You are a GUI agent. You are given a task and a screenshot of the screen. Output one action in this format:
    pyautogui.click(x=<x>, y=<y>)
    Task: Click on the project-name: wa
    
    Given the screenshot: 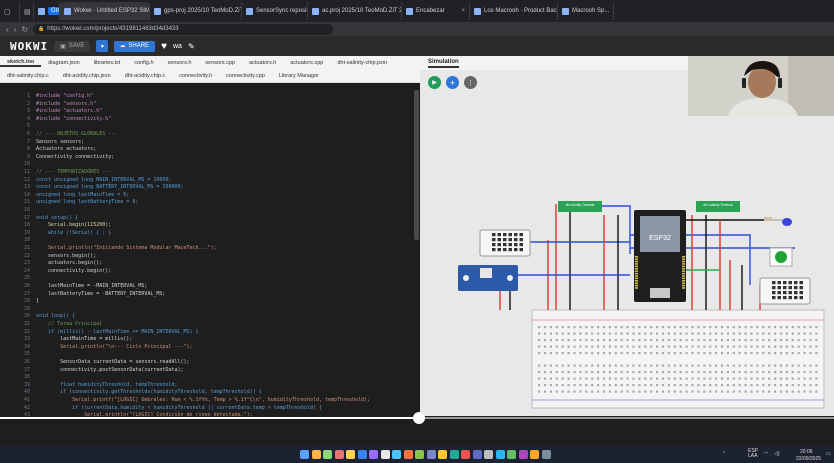 What is the action you would take?
    pyautogui.click(x=177, y=46)
    